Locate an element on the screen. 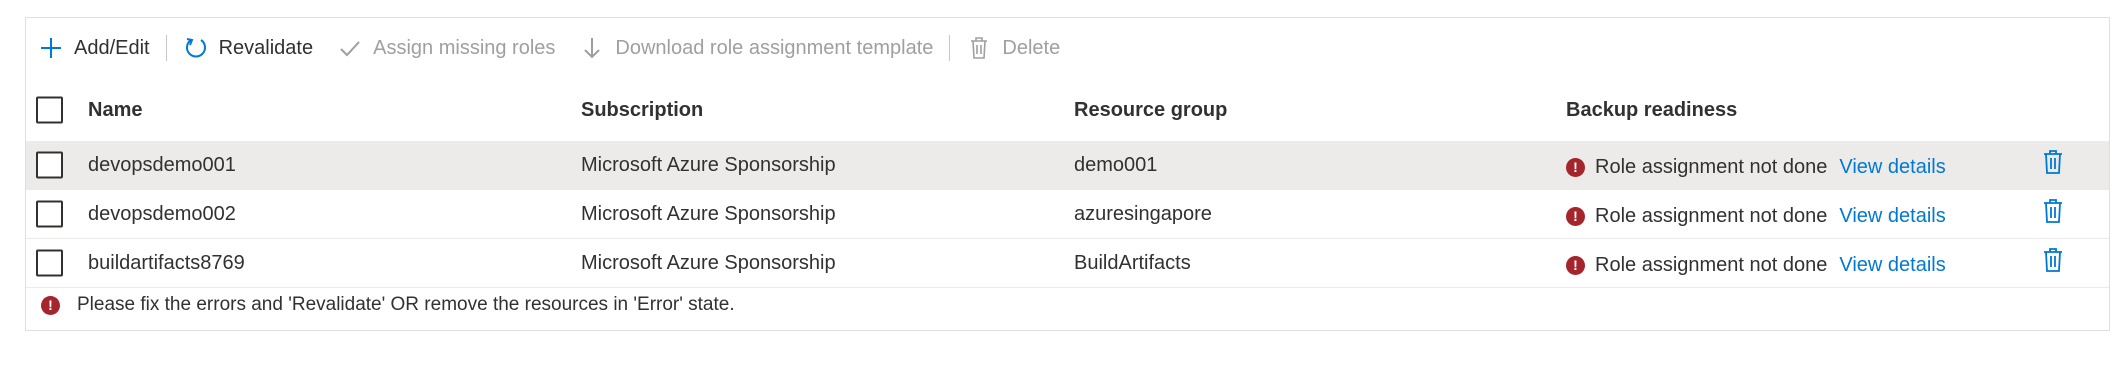  row-name: devopsdemo001 is located at coordinates (162, 164).